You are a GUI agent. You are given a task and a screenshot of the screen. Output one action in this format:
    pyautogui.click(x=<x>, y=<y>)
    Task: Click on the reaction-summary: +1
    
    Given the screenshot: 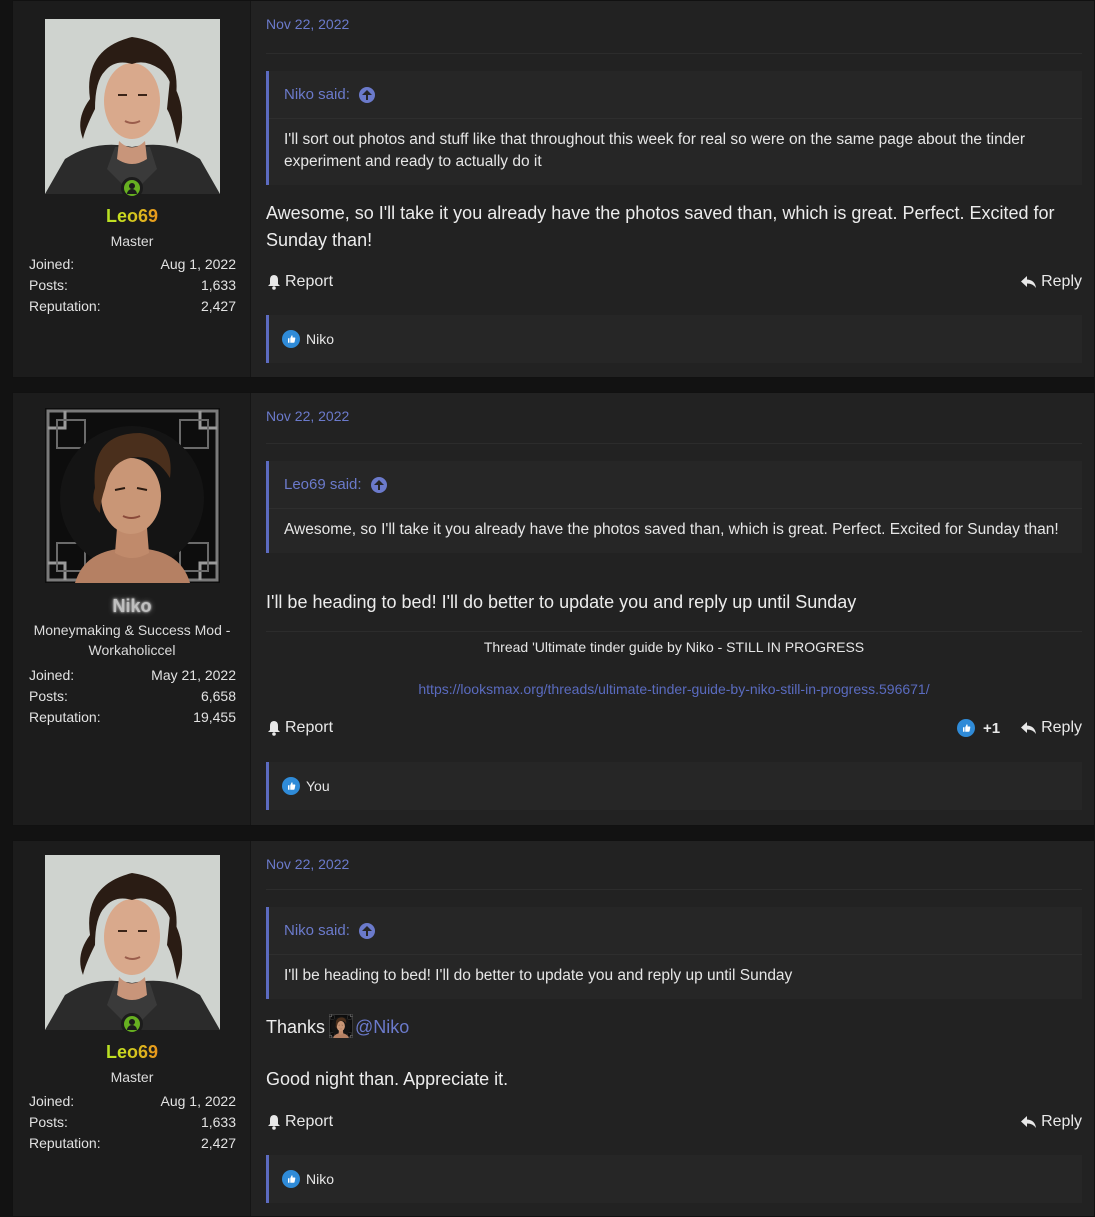 What is the action you would take?
    pyautogui.click(x=978, y=728)
    